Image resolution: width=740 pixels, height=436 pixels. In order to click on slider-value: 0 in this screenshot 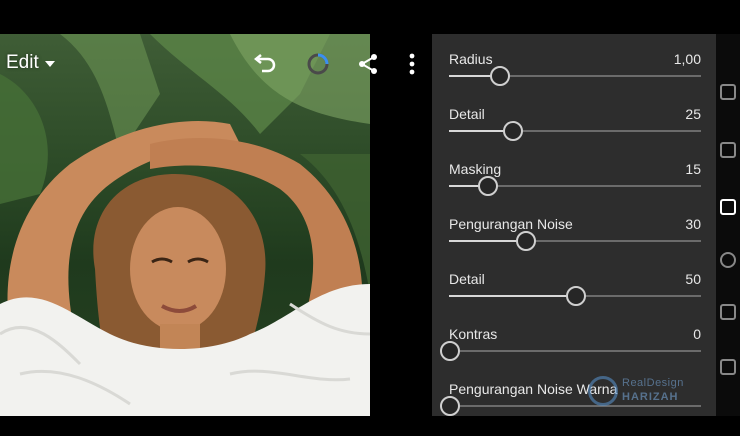, I will do `click(697, 334)`.